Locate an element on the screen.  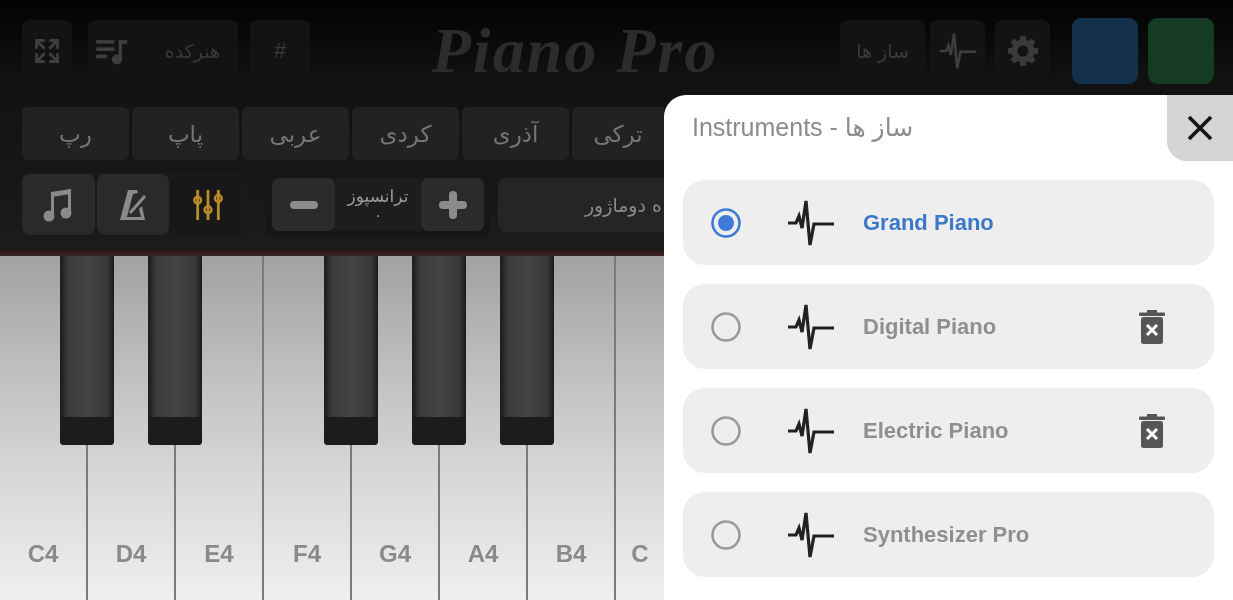
settings-icon is located at coordinates (1022, 51).